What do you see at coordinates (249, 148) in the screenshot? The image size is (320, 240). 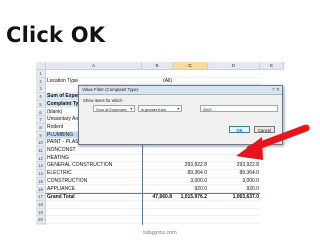 I see `arrow-head` at bounding box center [249, 148].